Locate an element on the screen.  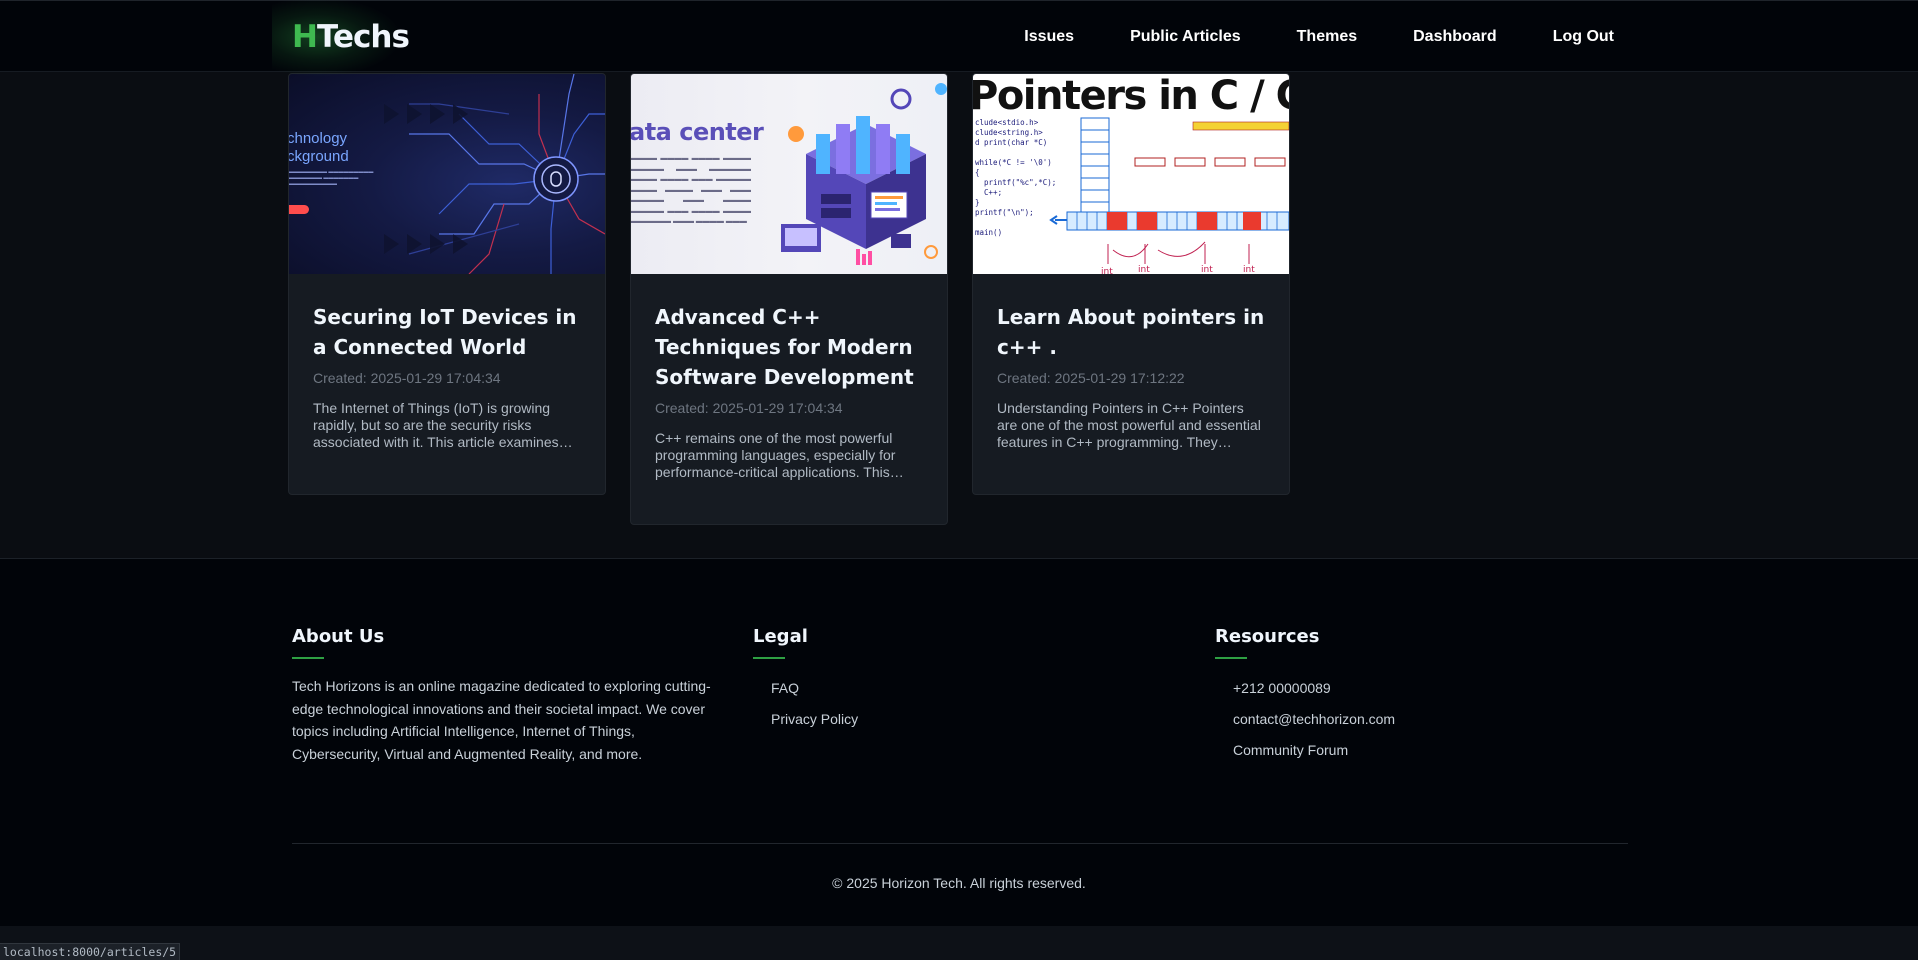
footer-legal-heading: Legal is located at coordinates (780, 636).